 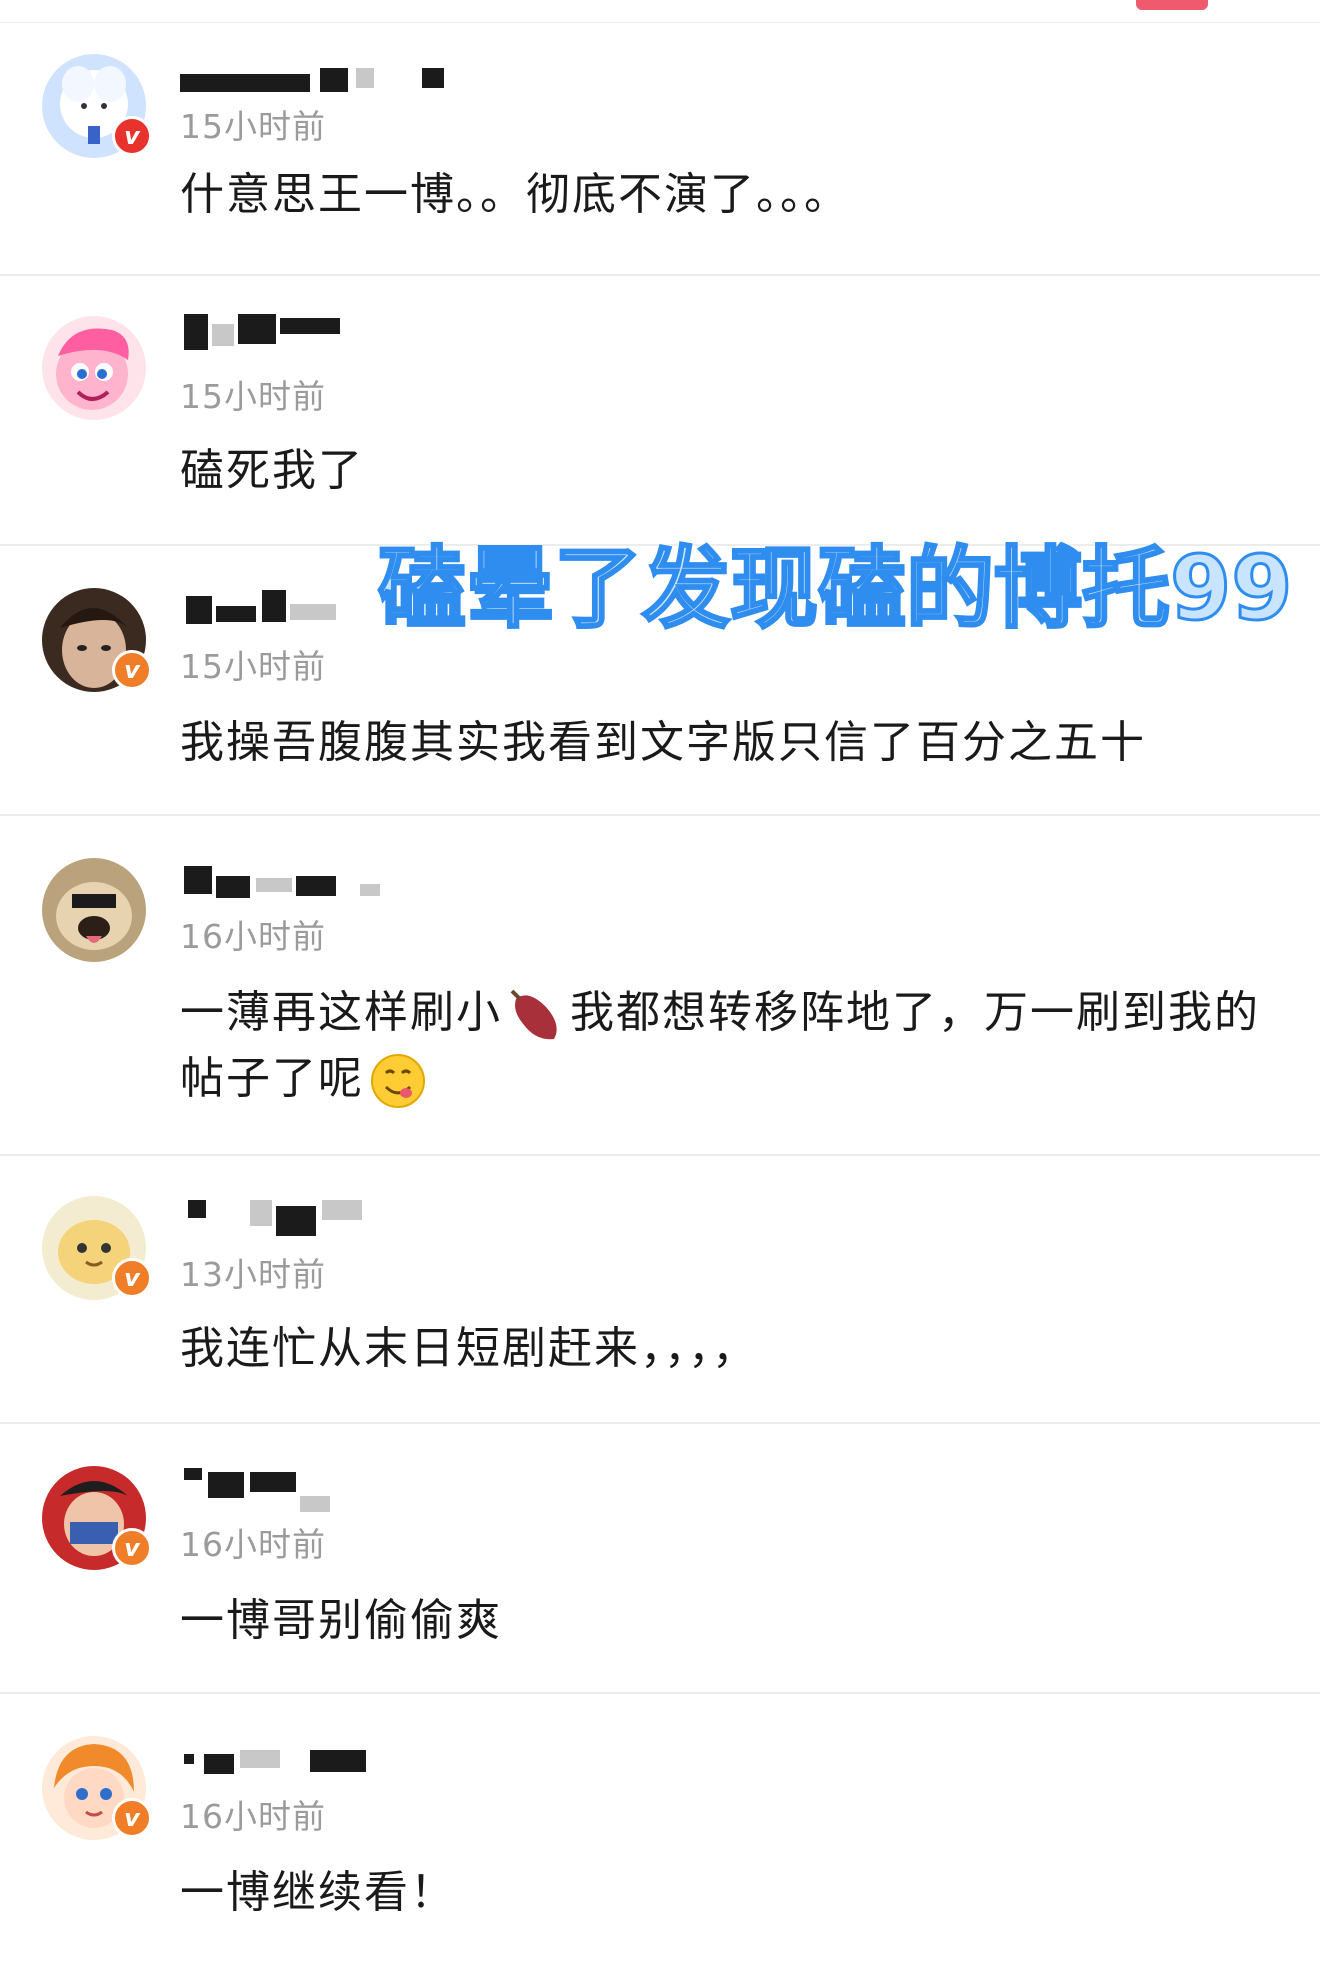 What do you see at coordinates (398, 1081) in the screenshot?
I see `yum-face-emoji-icon` at bounding box center [398, 1081].